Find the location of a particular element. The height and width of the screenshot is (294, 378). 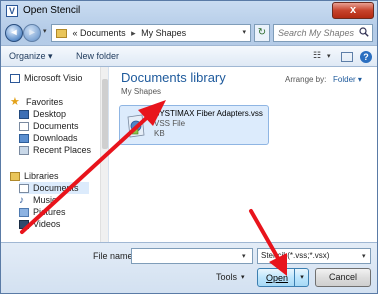

search-input is located at coordinates (318, 33).